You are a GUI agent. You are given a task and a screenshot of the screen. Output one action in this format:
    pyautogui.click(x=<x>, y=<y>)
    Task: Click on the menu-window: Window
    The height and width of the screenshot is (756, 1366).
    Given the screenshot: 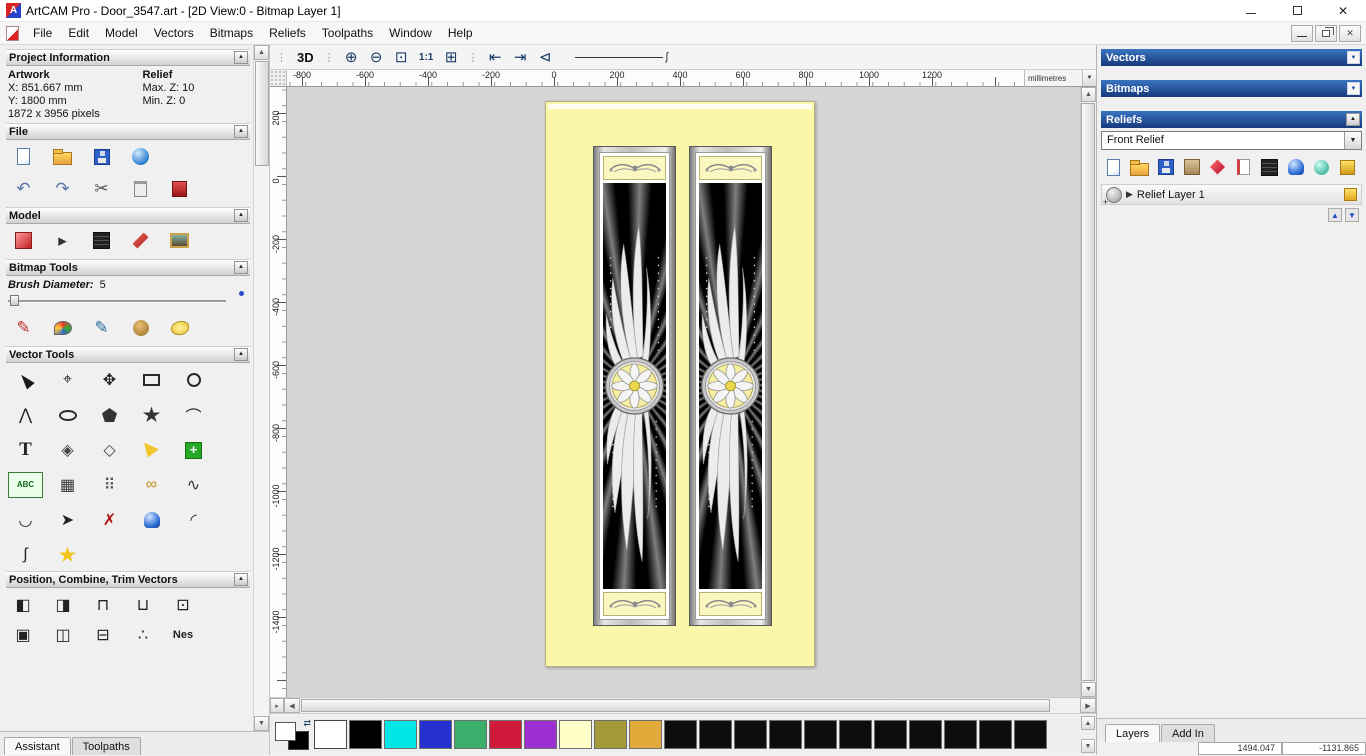 What is the action you would take?
    pyautogui.click(x=410, y=33)
    